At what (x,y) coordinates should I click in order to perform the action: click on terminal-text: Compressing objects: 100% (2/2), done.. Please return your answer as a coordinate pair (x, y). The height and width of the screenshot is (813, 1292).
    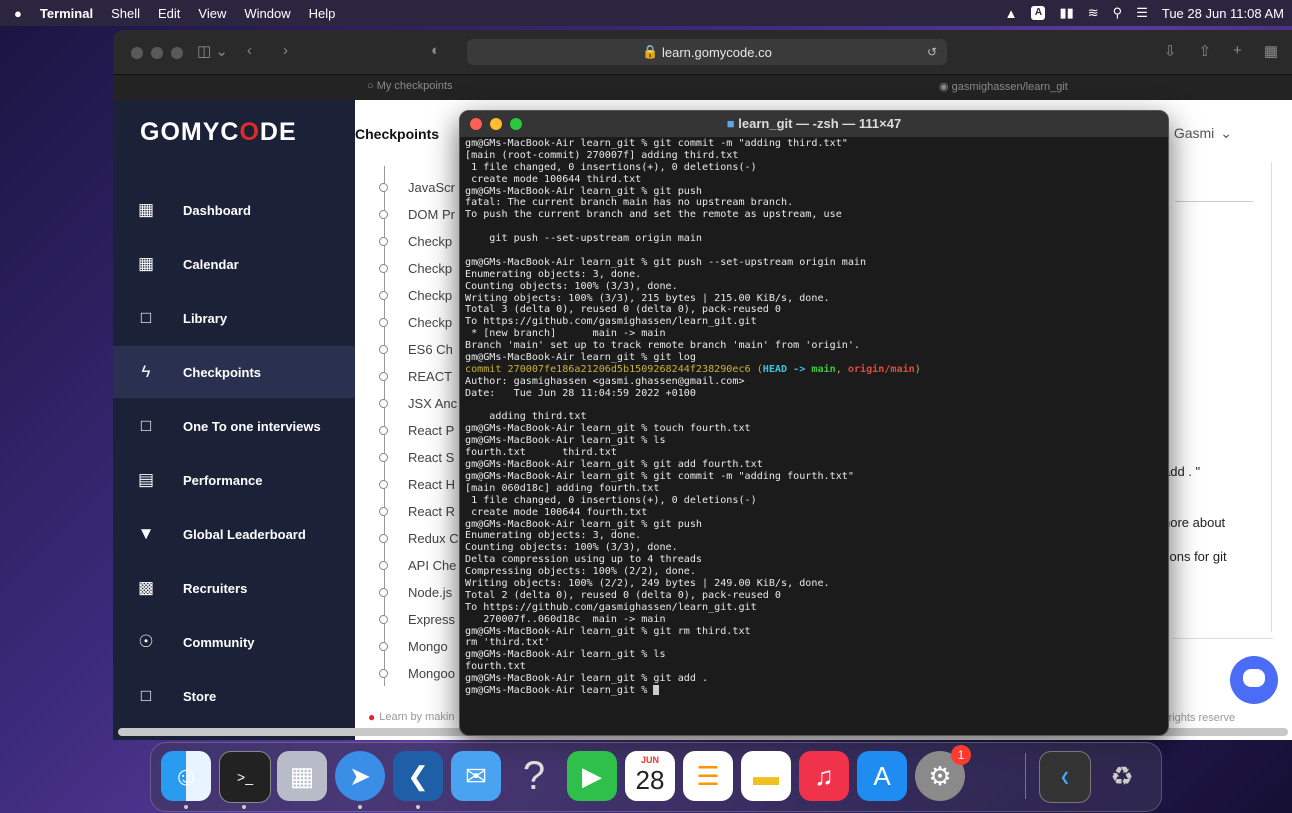
    Looking at the image, I should click on (580, 572).